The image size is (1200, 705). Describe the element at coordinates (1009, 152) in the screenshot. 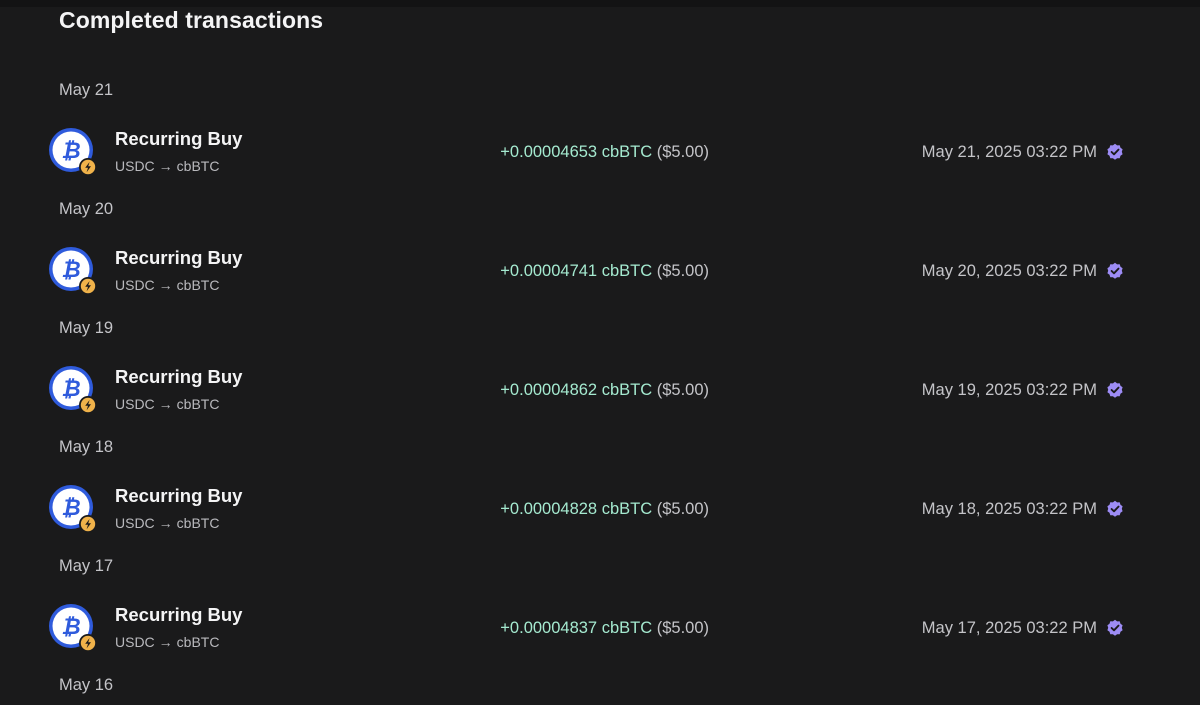

I see `transaction-timestamp: May 21, 2025 03:22 PM` at that location.